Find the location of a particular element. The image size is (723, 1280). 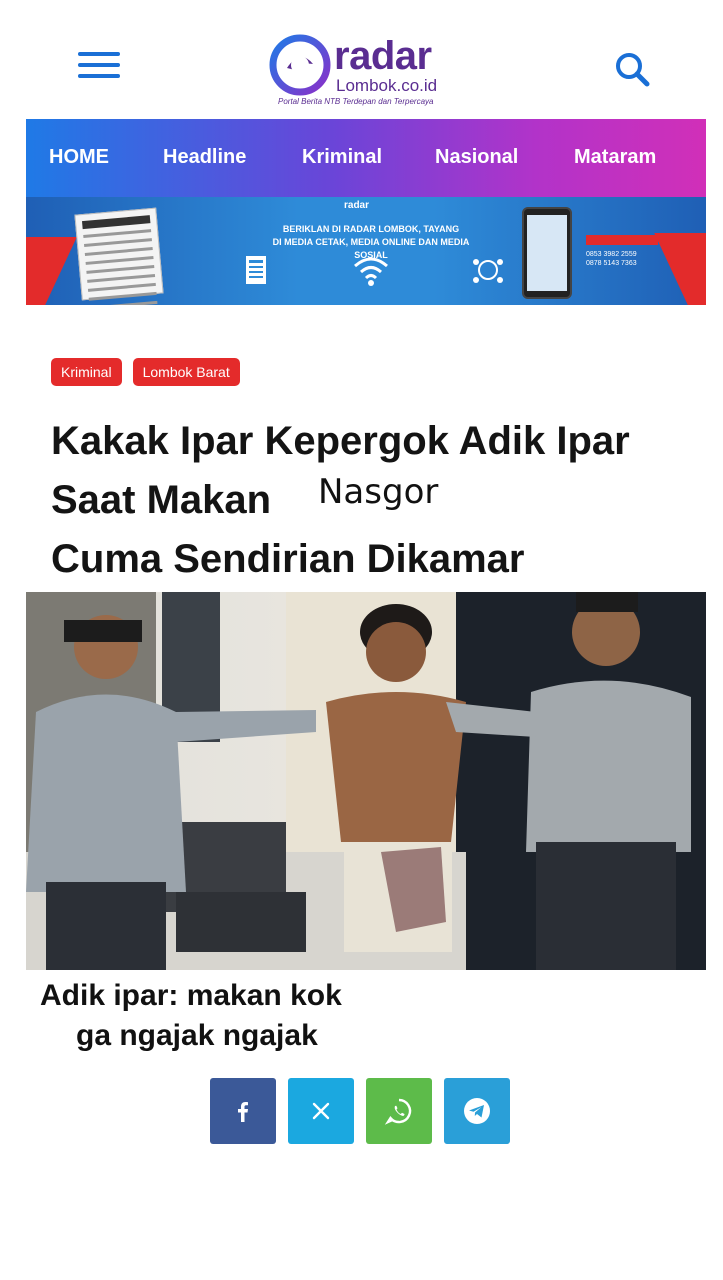

ad-contact-badge is located at coordinates (622, 240).